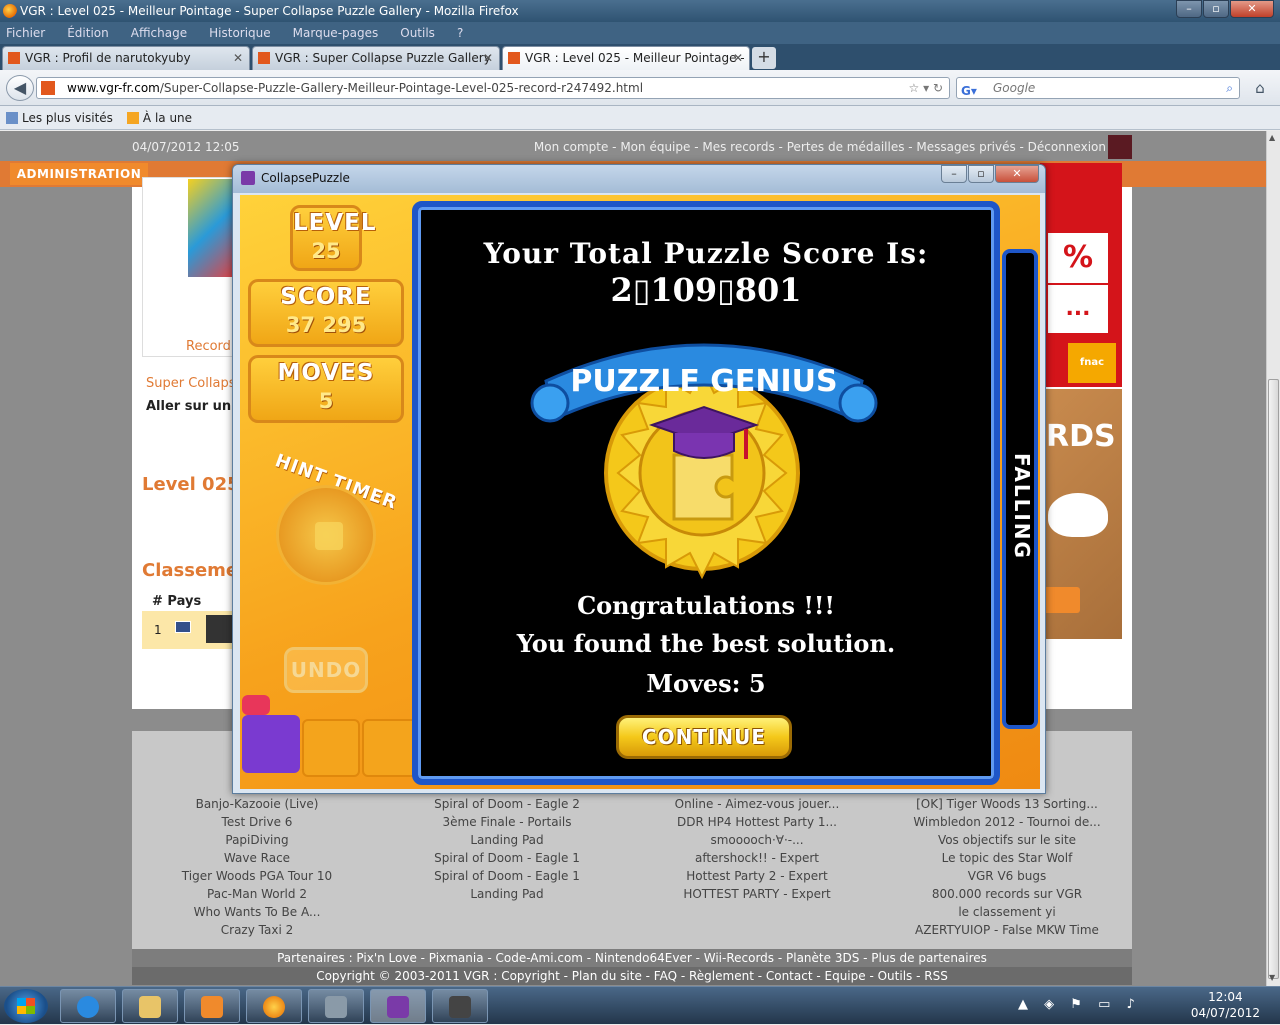 The image size is (1280, 1025). I want to click on menu-history: Historique, so click(240, 33).